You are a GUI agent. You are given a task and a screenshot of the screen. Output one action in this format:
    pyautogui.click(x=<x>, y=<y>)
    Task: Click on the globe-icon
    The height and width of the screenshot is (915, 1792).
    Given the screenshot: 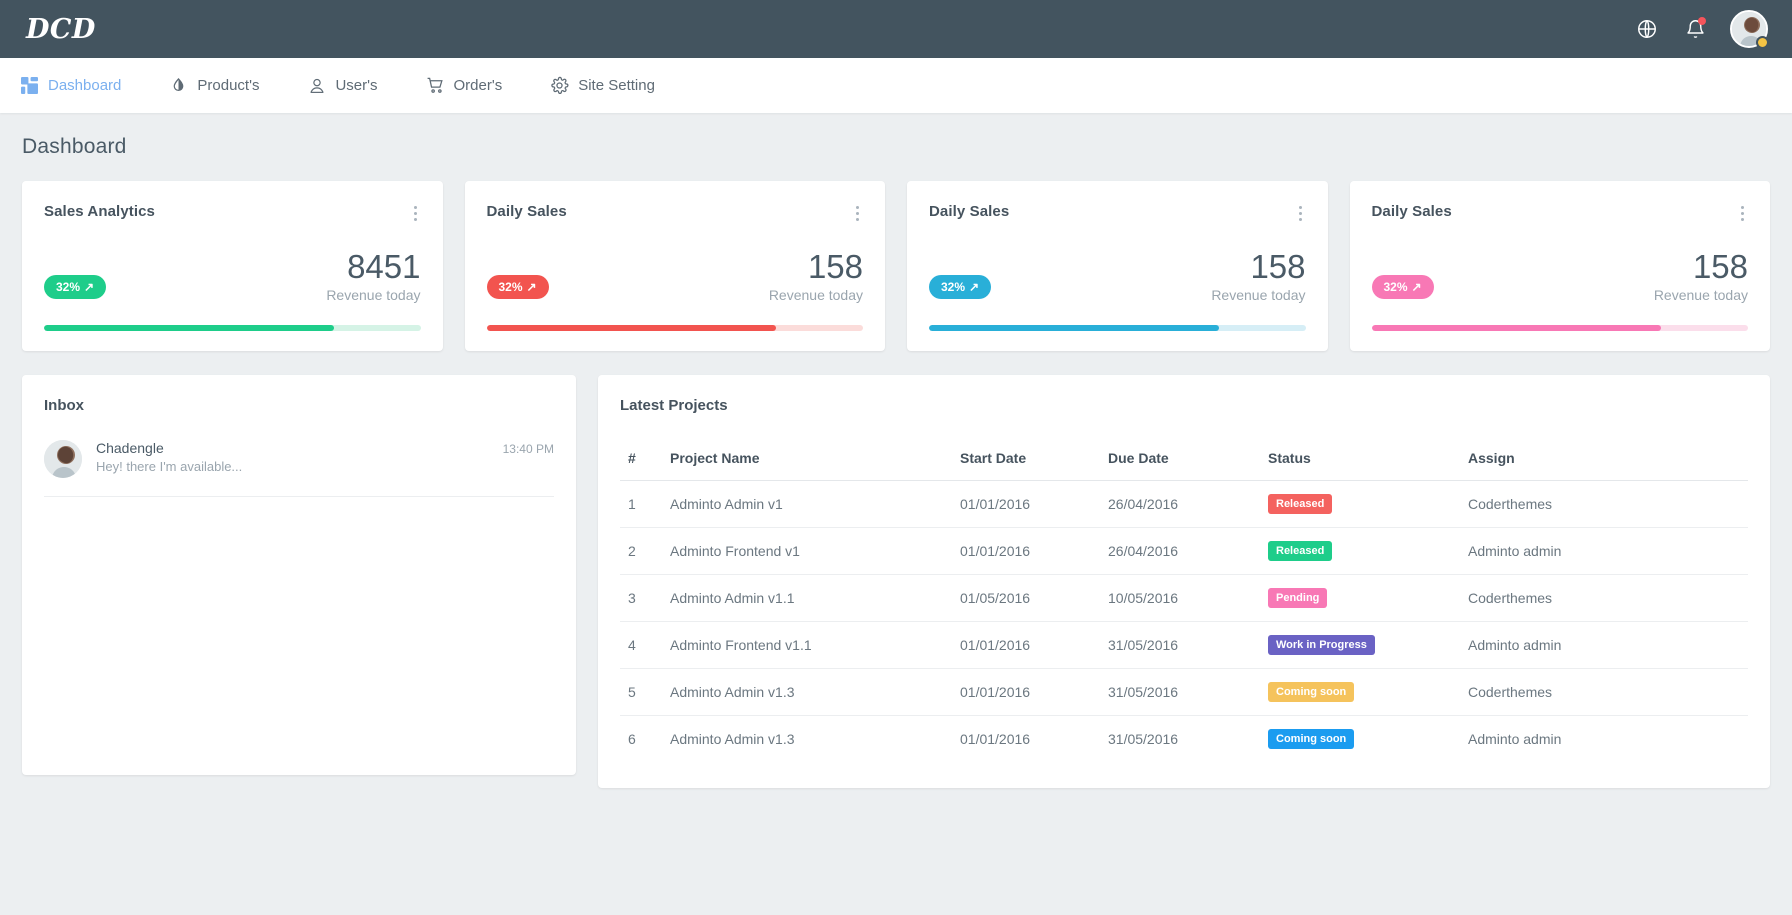 What is the action you would take?
    pyautogui.click(x=1647, y=29)
    